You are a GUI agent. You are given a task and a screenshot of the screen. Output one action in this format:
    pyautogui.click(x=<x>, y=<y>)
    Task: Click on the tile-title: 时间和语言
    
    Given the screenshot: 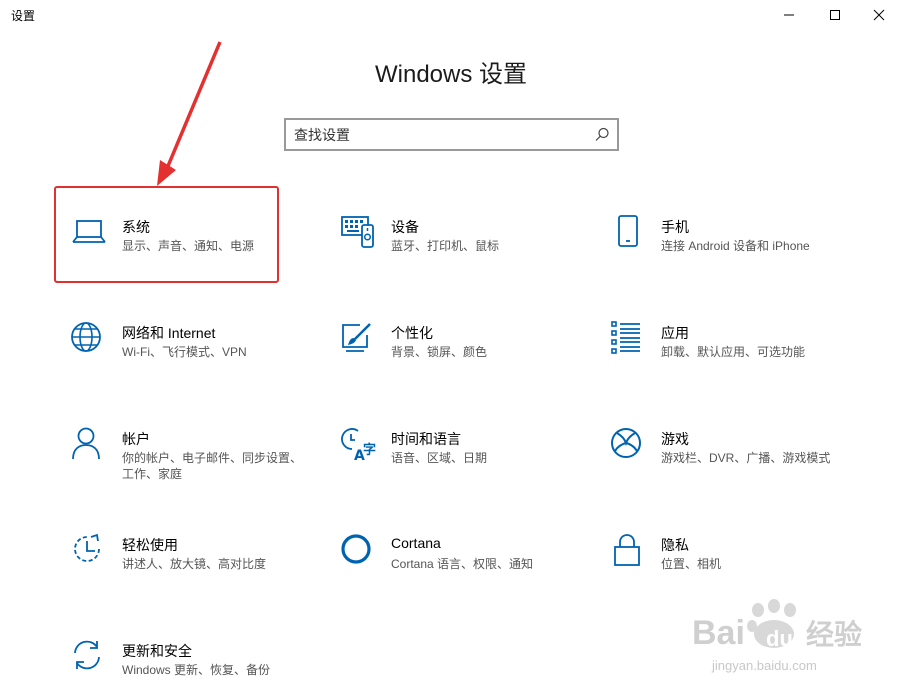 What is the action you would take?
    pyautogui.click(x=426, y=439)
    